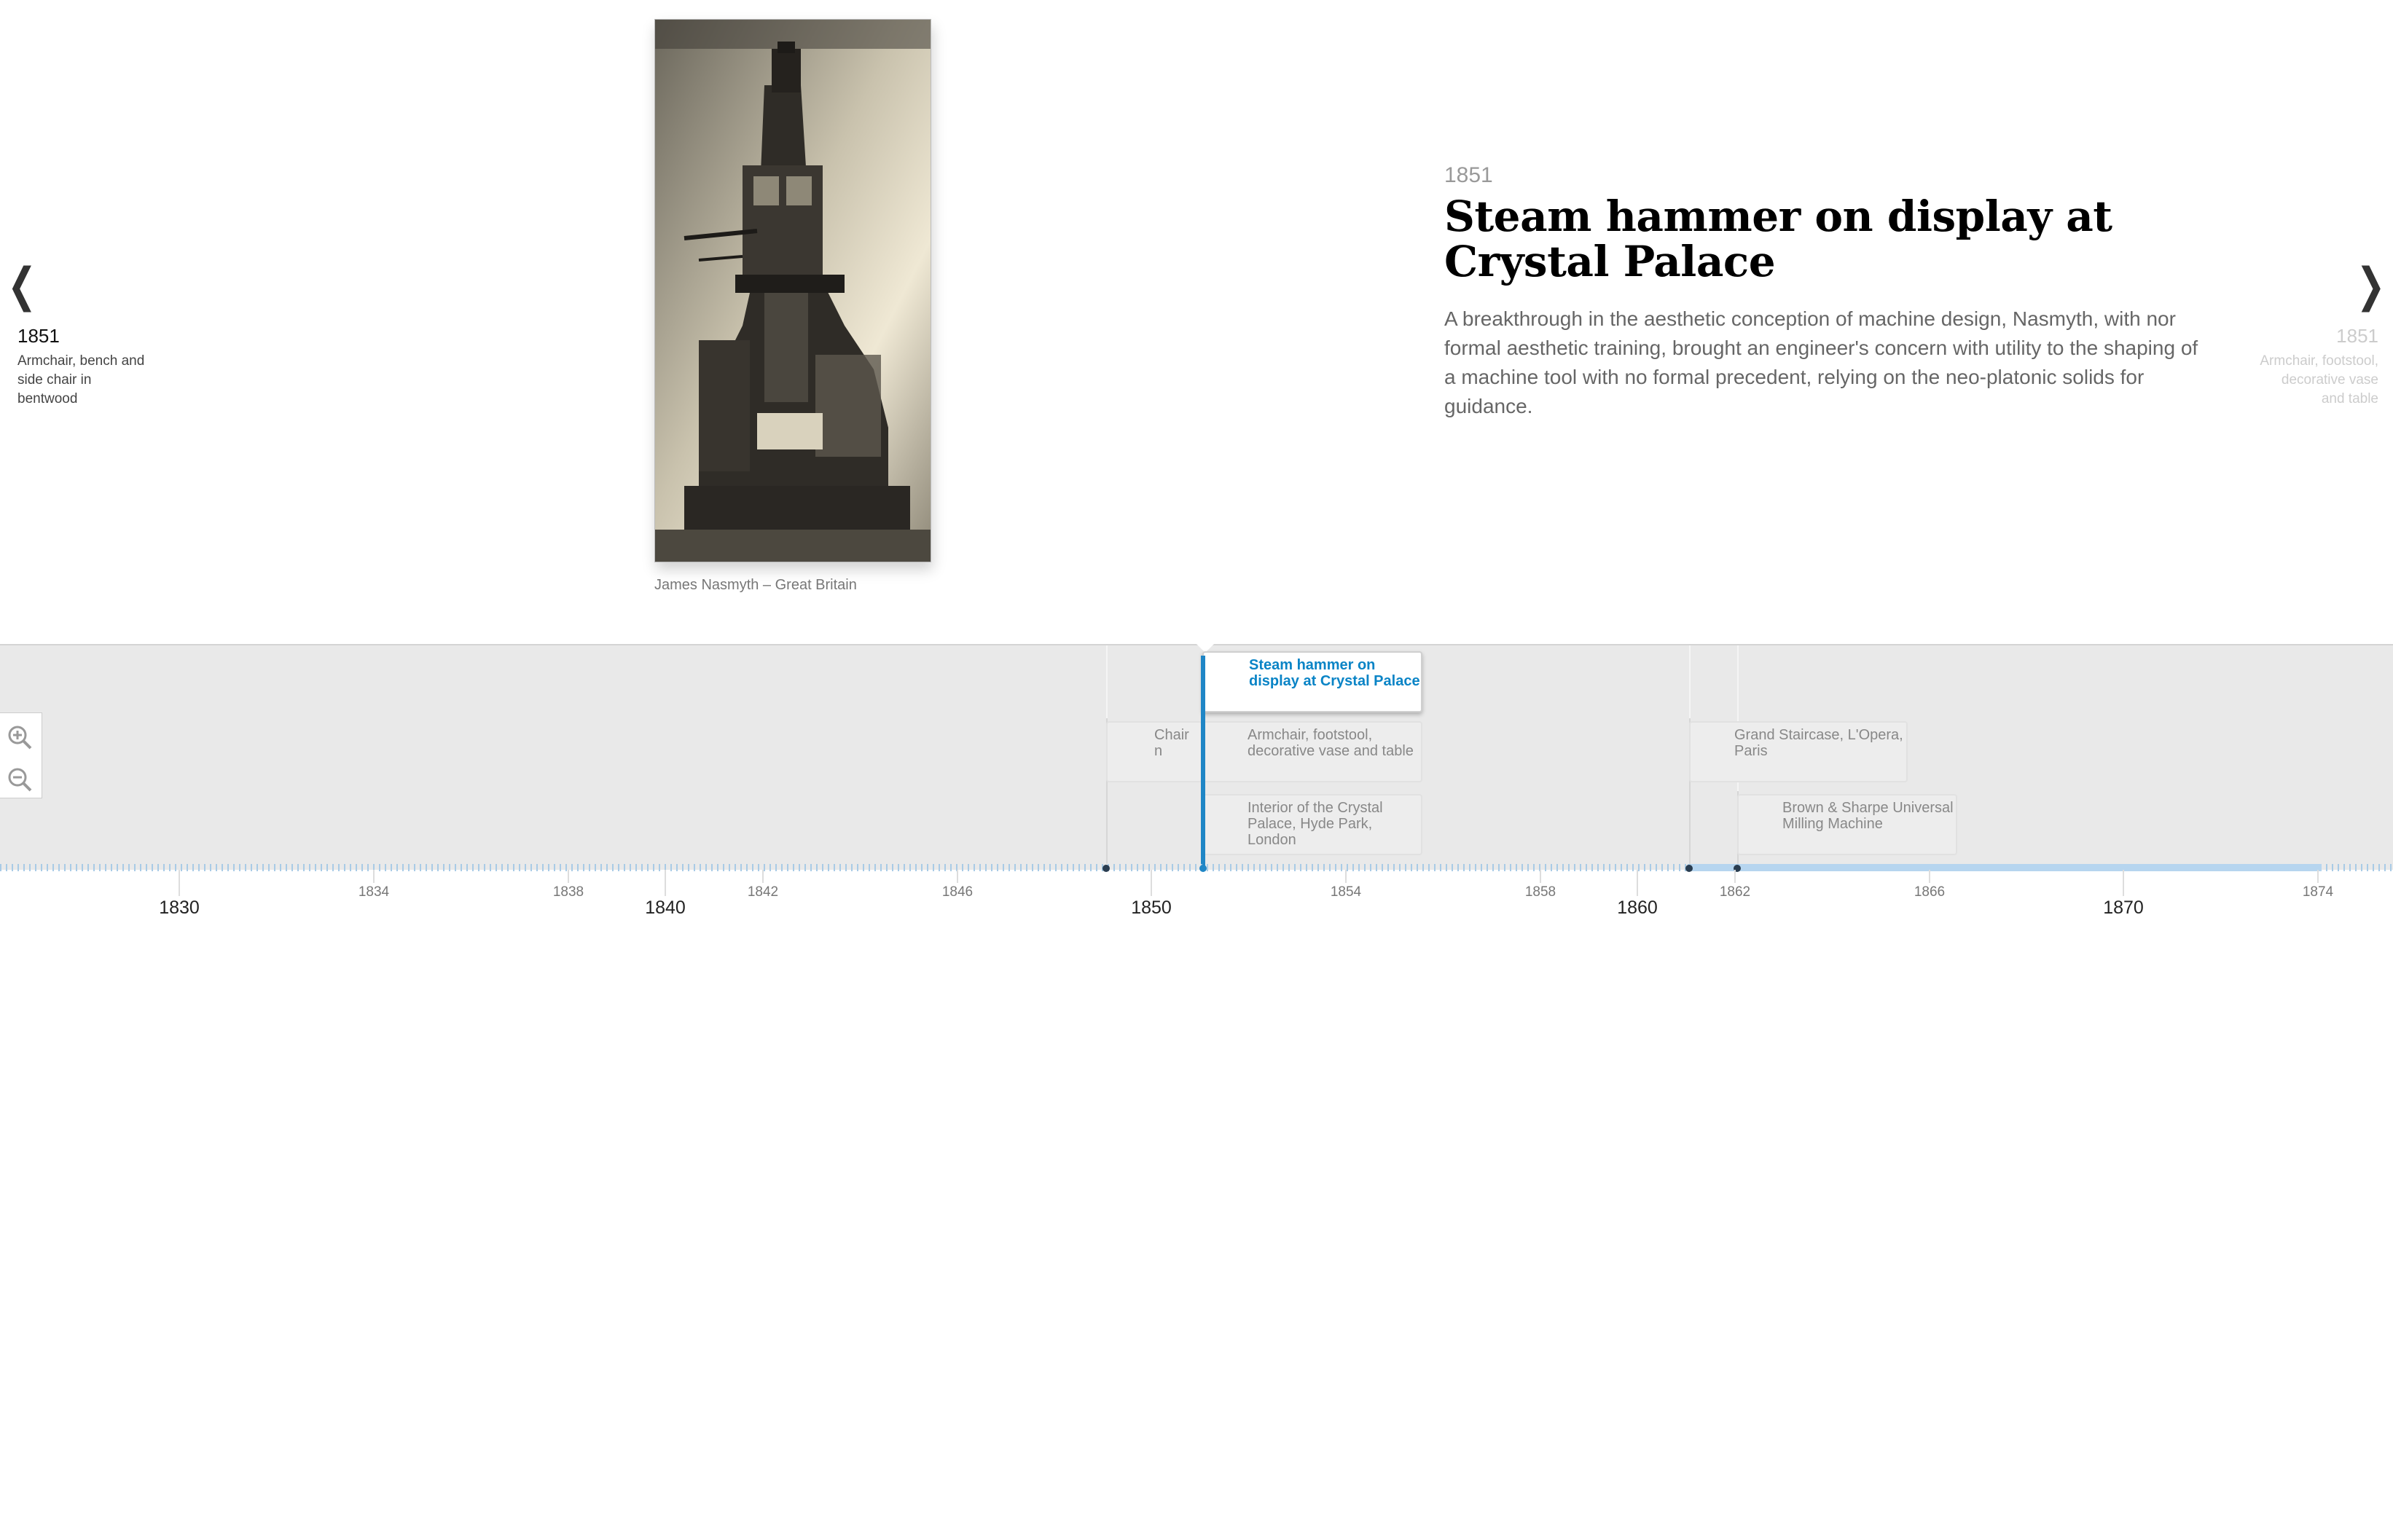 Image resolution: width=2393 pixels, height=1540 pixels. I want to click on axis-label-minor: 1858, so click(1540, 892).